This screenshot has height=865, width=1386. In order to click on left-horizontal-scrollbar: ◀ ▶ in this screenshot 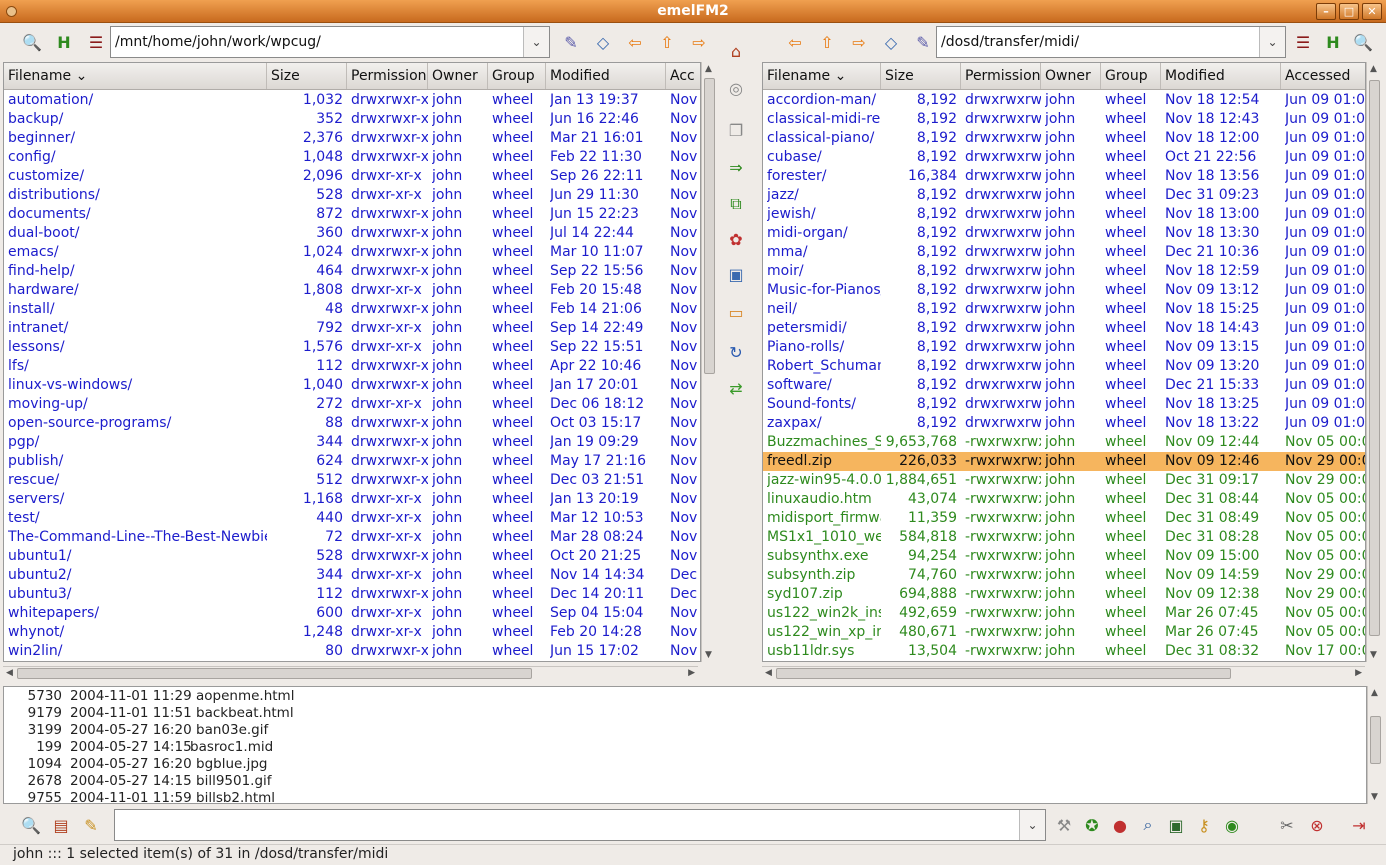, I will do `click(350, 673)`.